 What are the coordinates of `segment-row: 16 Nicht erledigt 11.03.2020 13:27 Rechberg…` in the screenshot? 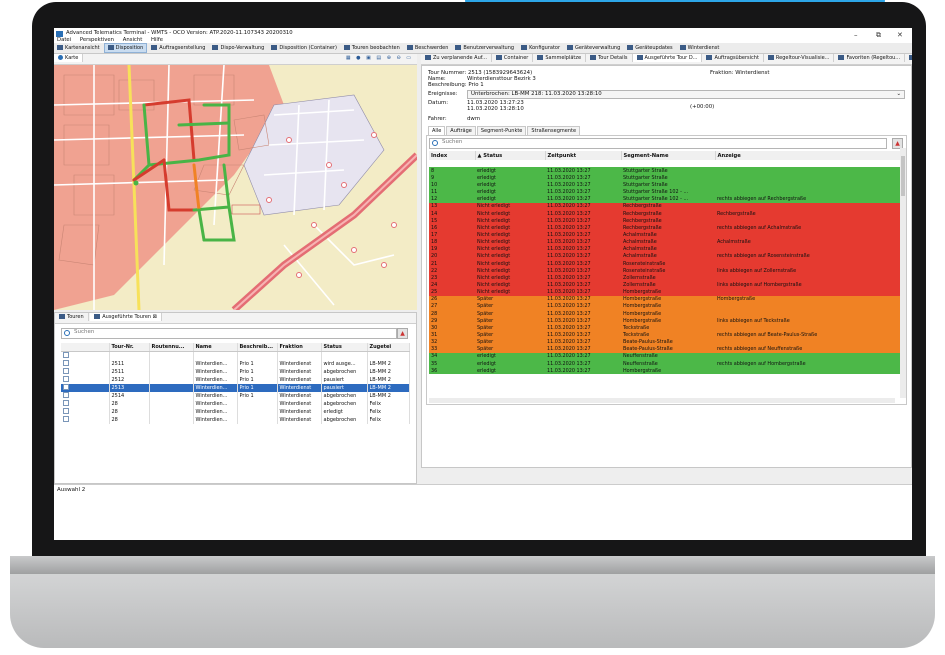 It's located at (665, 228).